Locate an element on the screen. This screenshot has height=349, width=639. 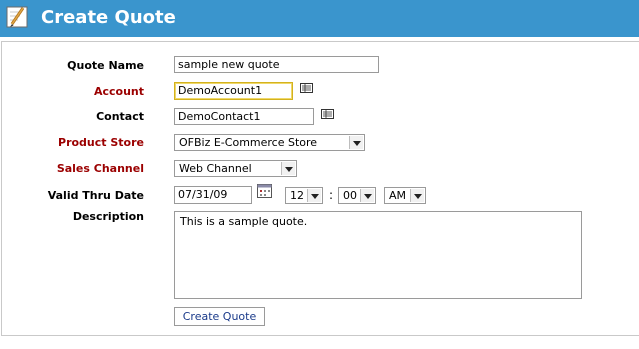
quote-name-label: Quote Name is located at coordinates (105, 65).